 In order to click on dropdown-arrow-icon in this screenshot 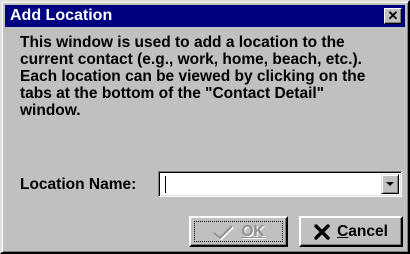, I will do `click(390, 184)`.